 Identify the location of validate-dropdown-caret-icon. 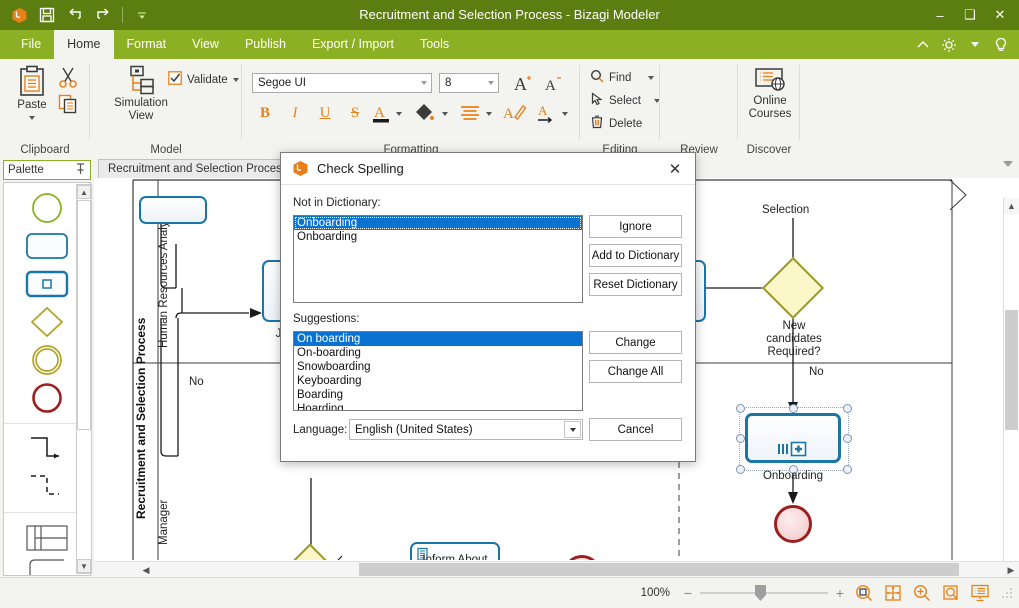
(235, 79).